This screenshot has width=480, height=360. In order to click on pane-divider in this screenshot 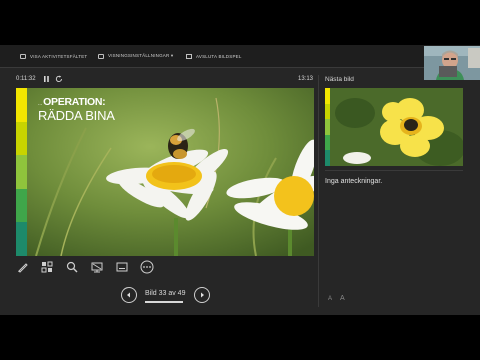, I will do `click(318, 191)`.